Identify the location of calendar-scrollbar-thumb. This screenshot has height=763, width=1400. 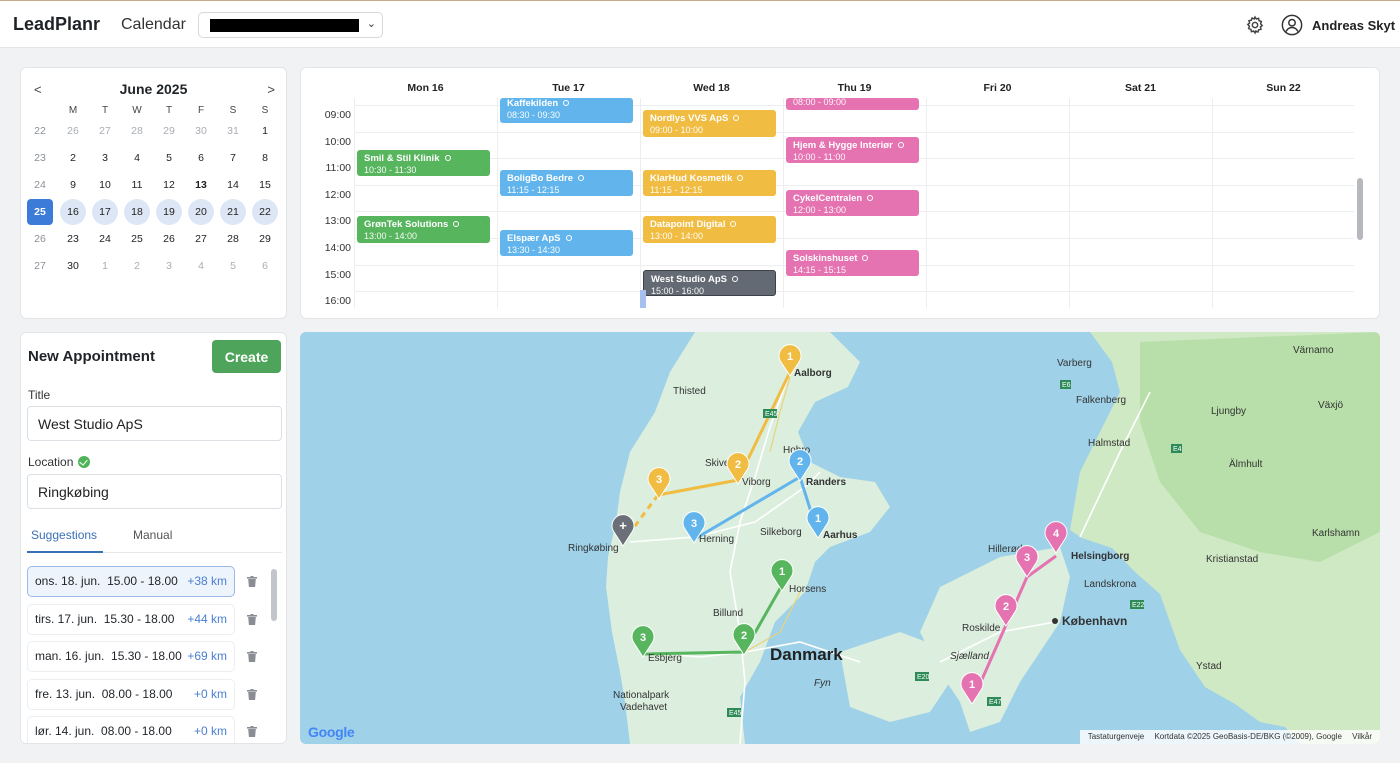
(1360, 209).